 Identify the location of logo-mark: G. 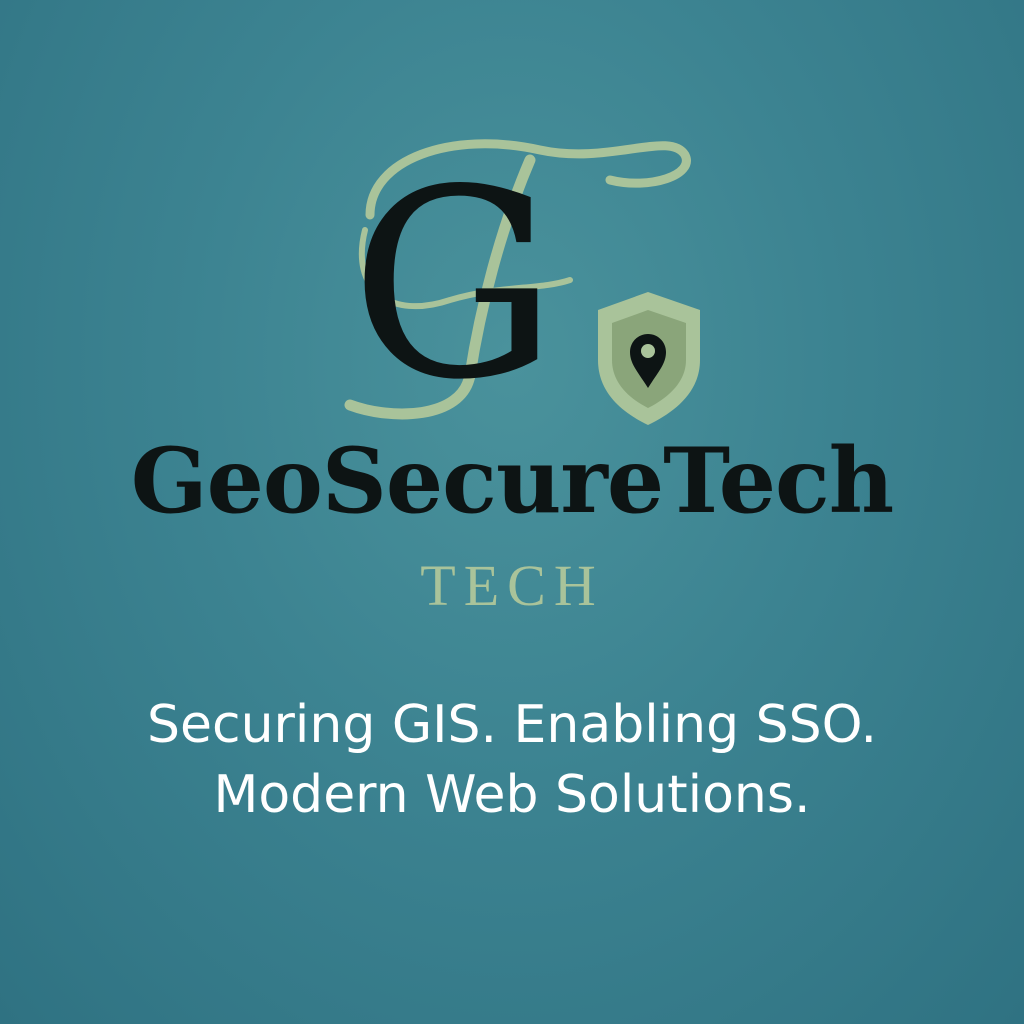
(530, 280).